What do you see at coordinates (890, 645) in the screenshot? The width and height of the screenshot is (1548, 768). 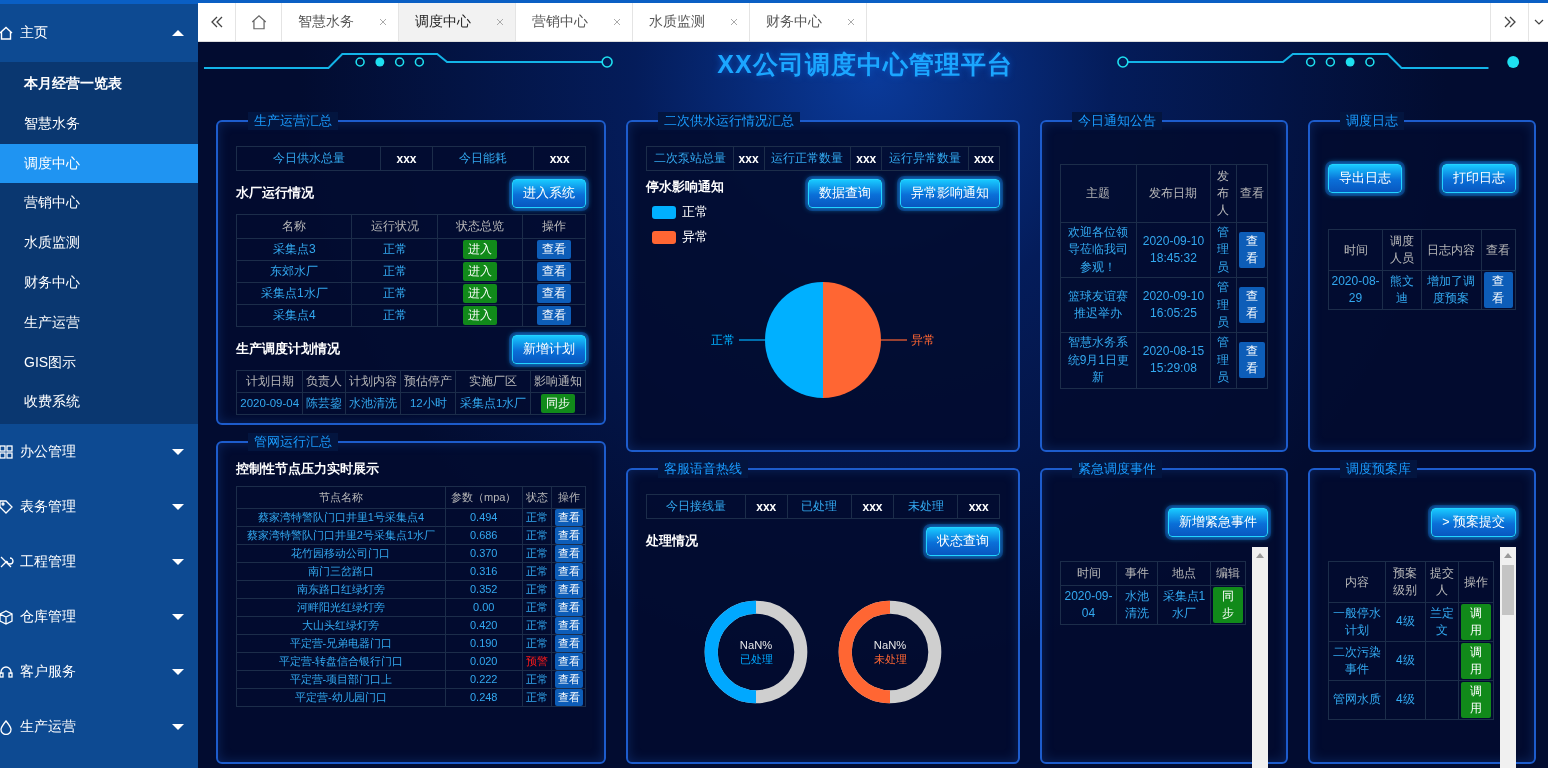 I see `percent-value: NaN%` at bounding box center [890, 645].